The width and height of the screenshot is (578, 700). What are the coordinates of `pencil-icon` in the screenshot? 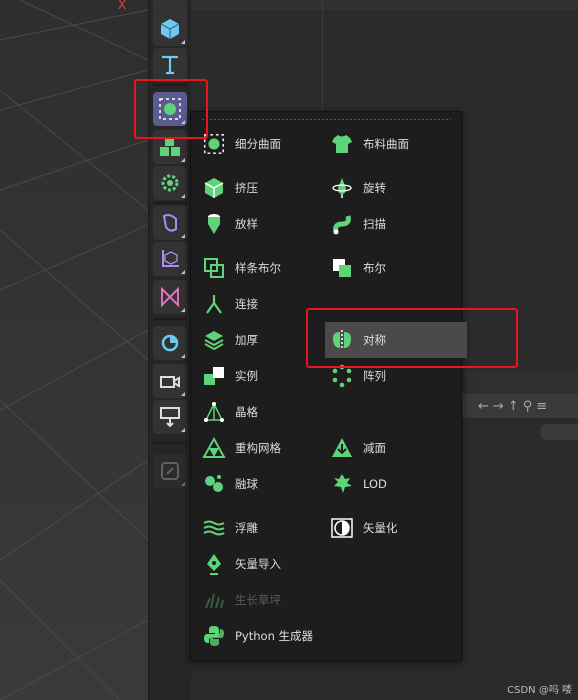 It's located at (170, 471).